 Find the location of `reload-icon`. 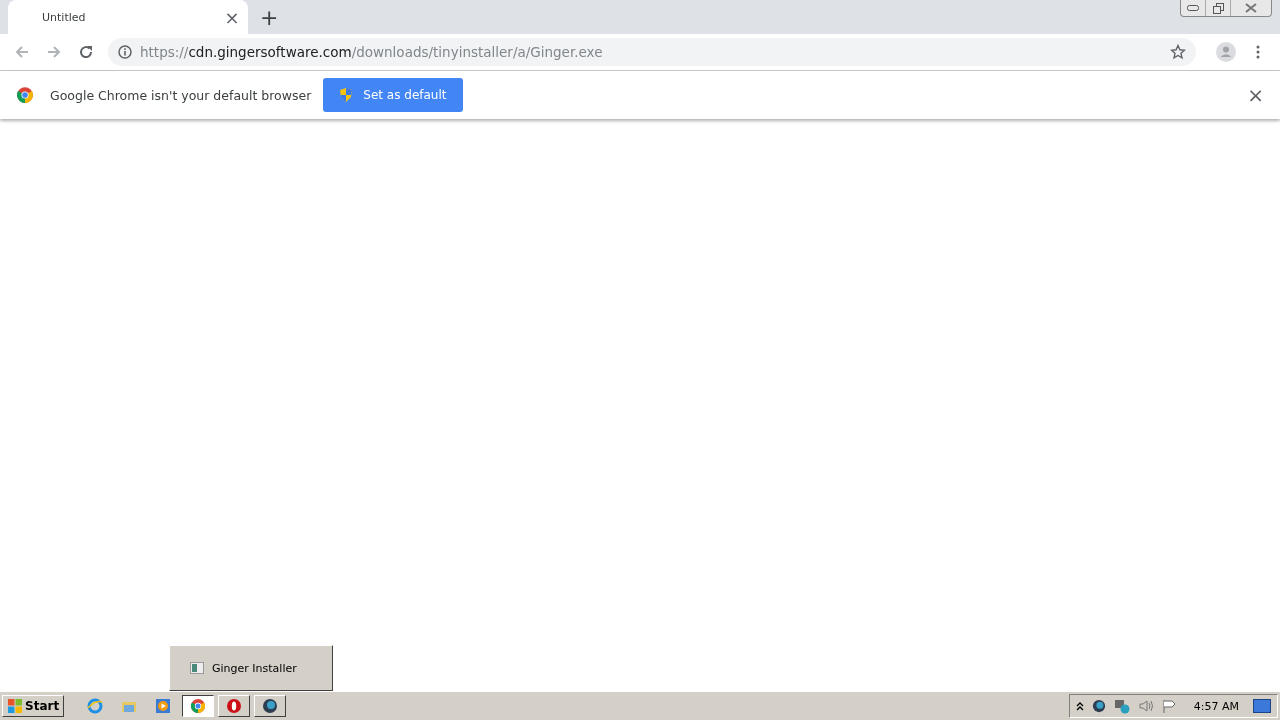

reload-icon is located at coordinates (86, 52).